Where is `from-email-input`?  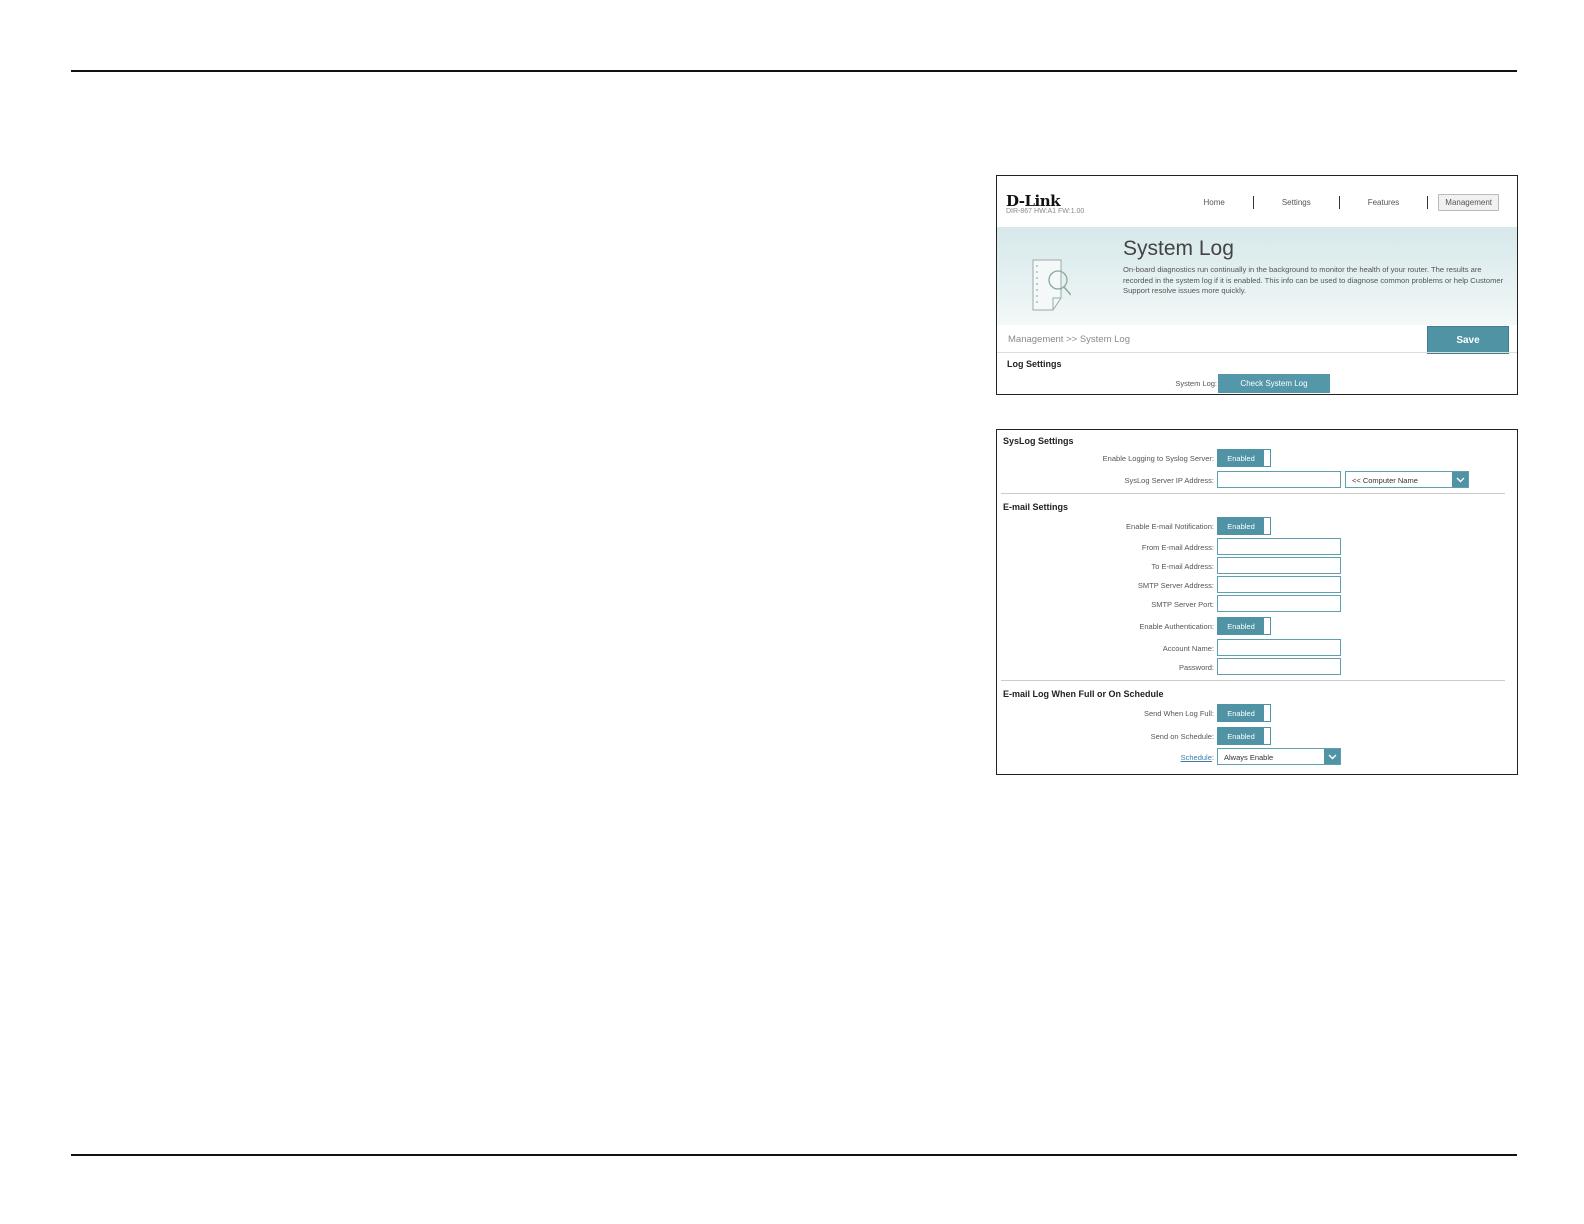 from-email-input is located at coordinates (1279, 546).